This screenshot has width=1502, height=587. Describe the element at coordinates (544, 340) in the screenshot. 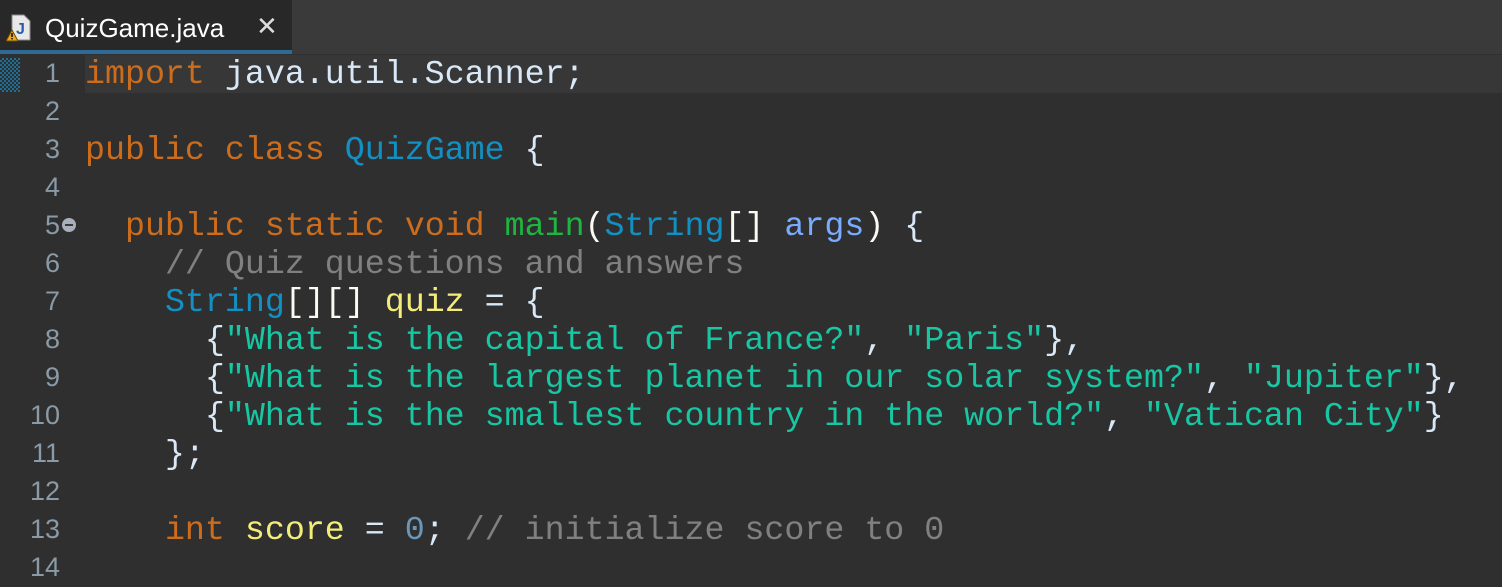

I see `token-string: "What is the capital of France?"` at that location.